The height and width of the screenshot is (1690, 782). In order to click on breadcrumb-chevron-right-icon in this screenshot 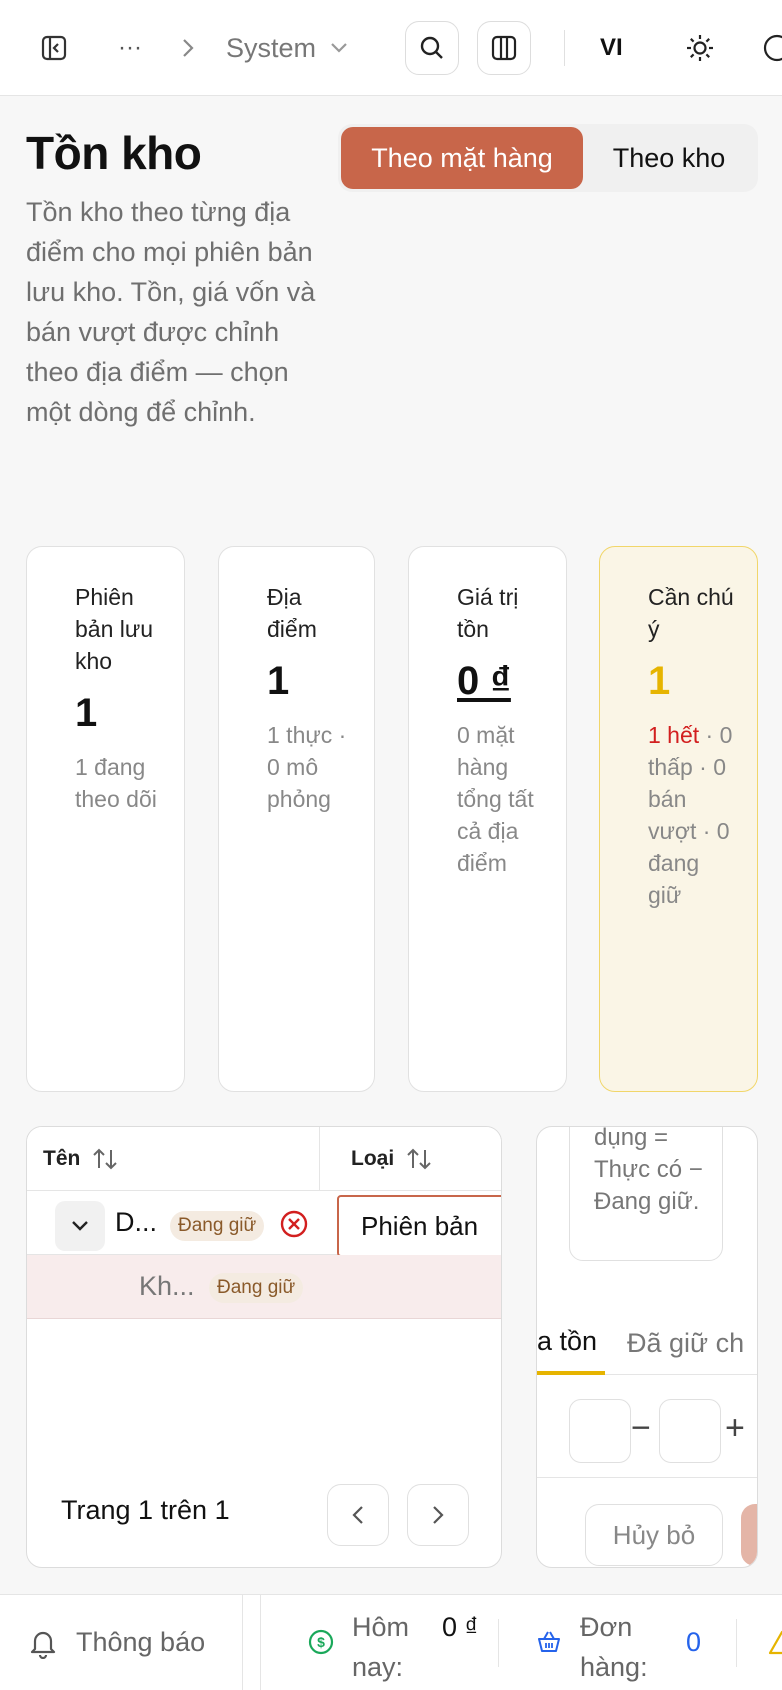, I will do `click(188, 48)`.